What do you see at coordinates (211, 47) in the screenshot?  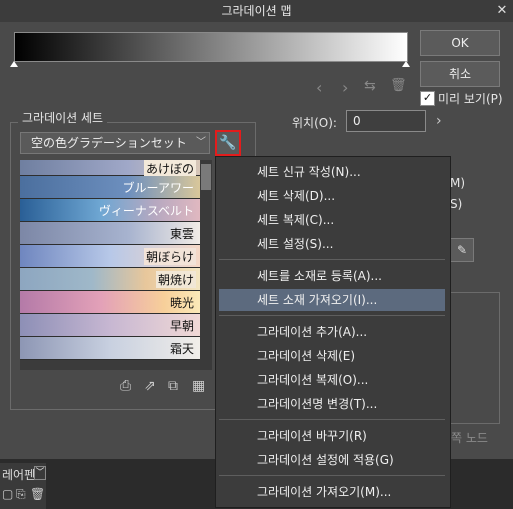 I see `gradient-preview-bar` at bounding box center [211, 47].